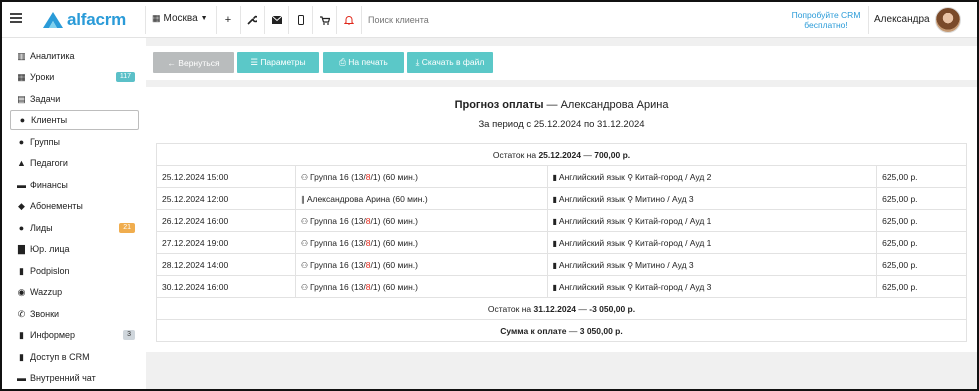 The image size is (979, 391). Describe the element at coordinates (16, 18) in the screenshot. I see `menu-icon` at that location.